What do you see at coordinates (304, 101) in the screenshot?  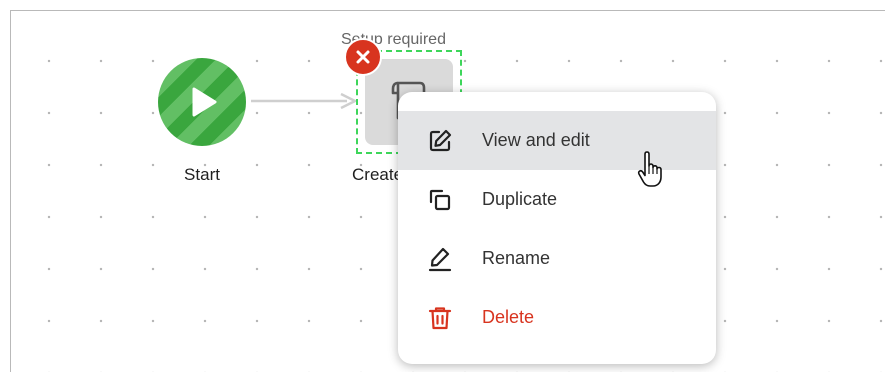 I see `connector-arrow` at bounding box center [304, 101].